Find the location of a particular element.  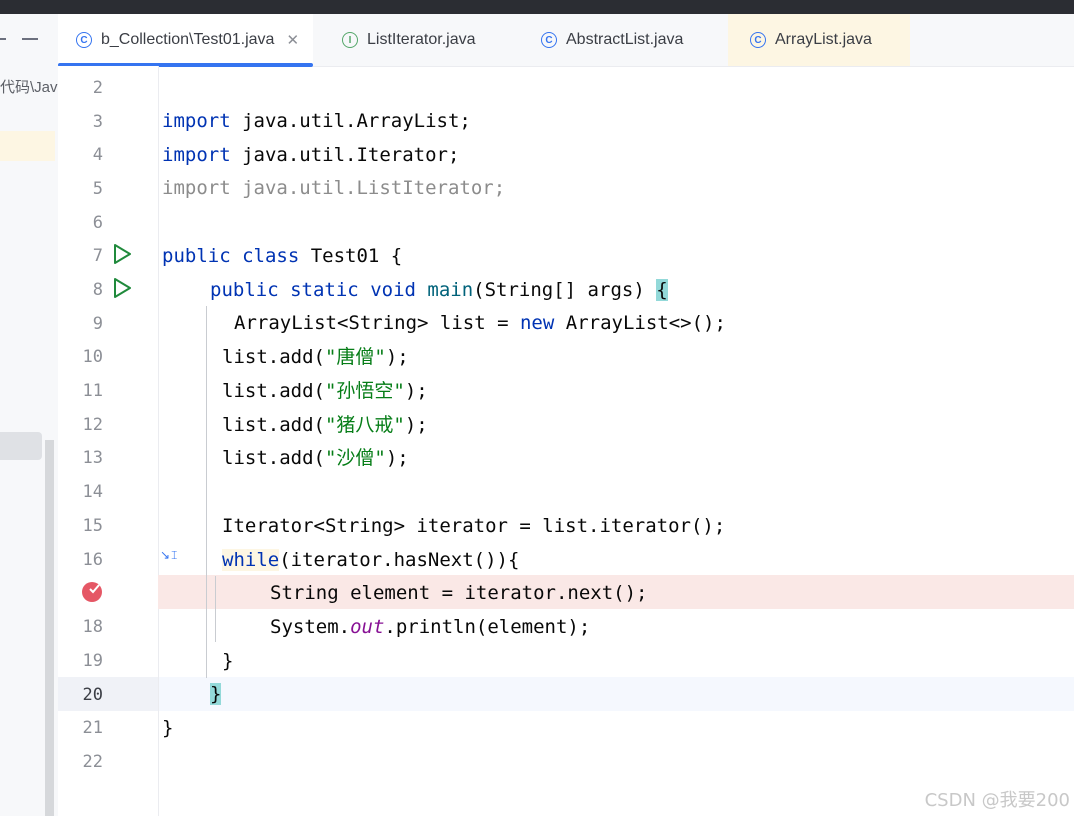

window-top-bar is located at coordinates (537, 7).